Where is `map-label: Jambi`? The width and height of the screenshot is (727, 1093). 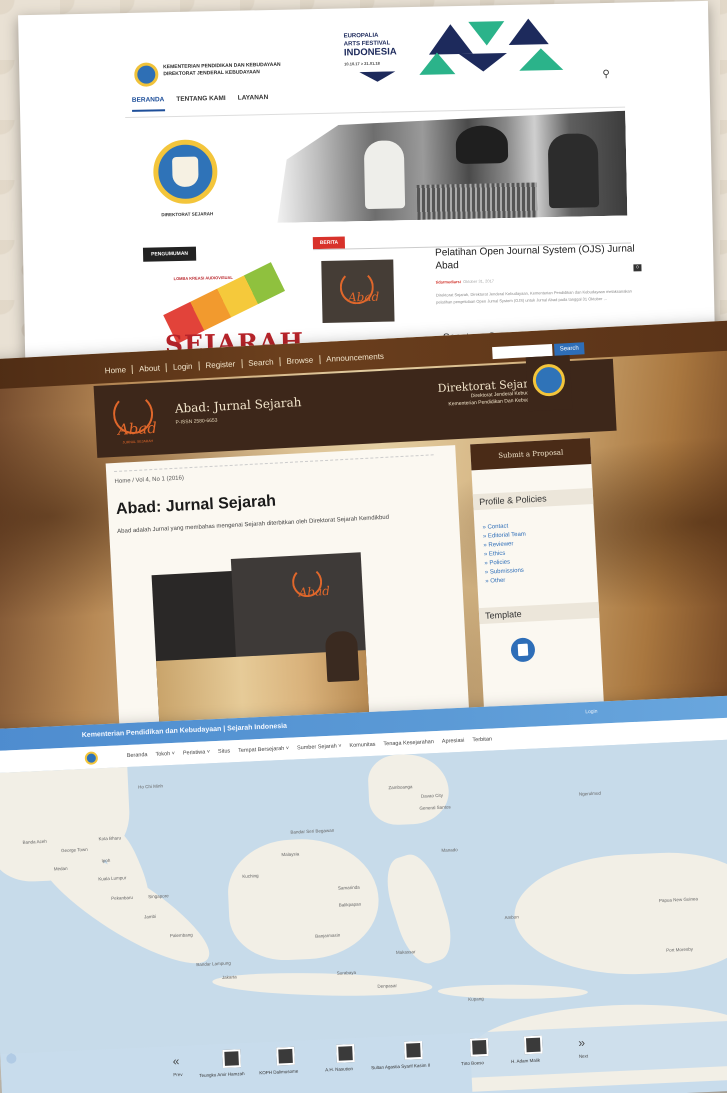 map-label: Jambi is located at coordinates (150, 916).